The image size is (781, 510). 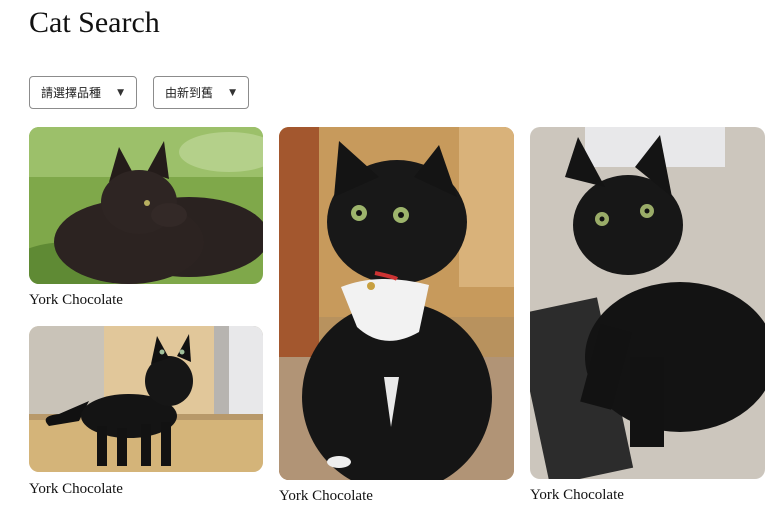 I want to click on sort-select: 由新到舊 ▼, so click(x=201, y=92).